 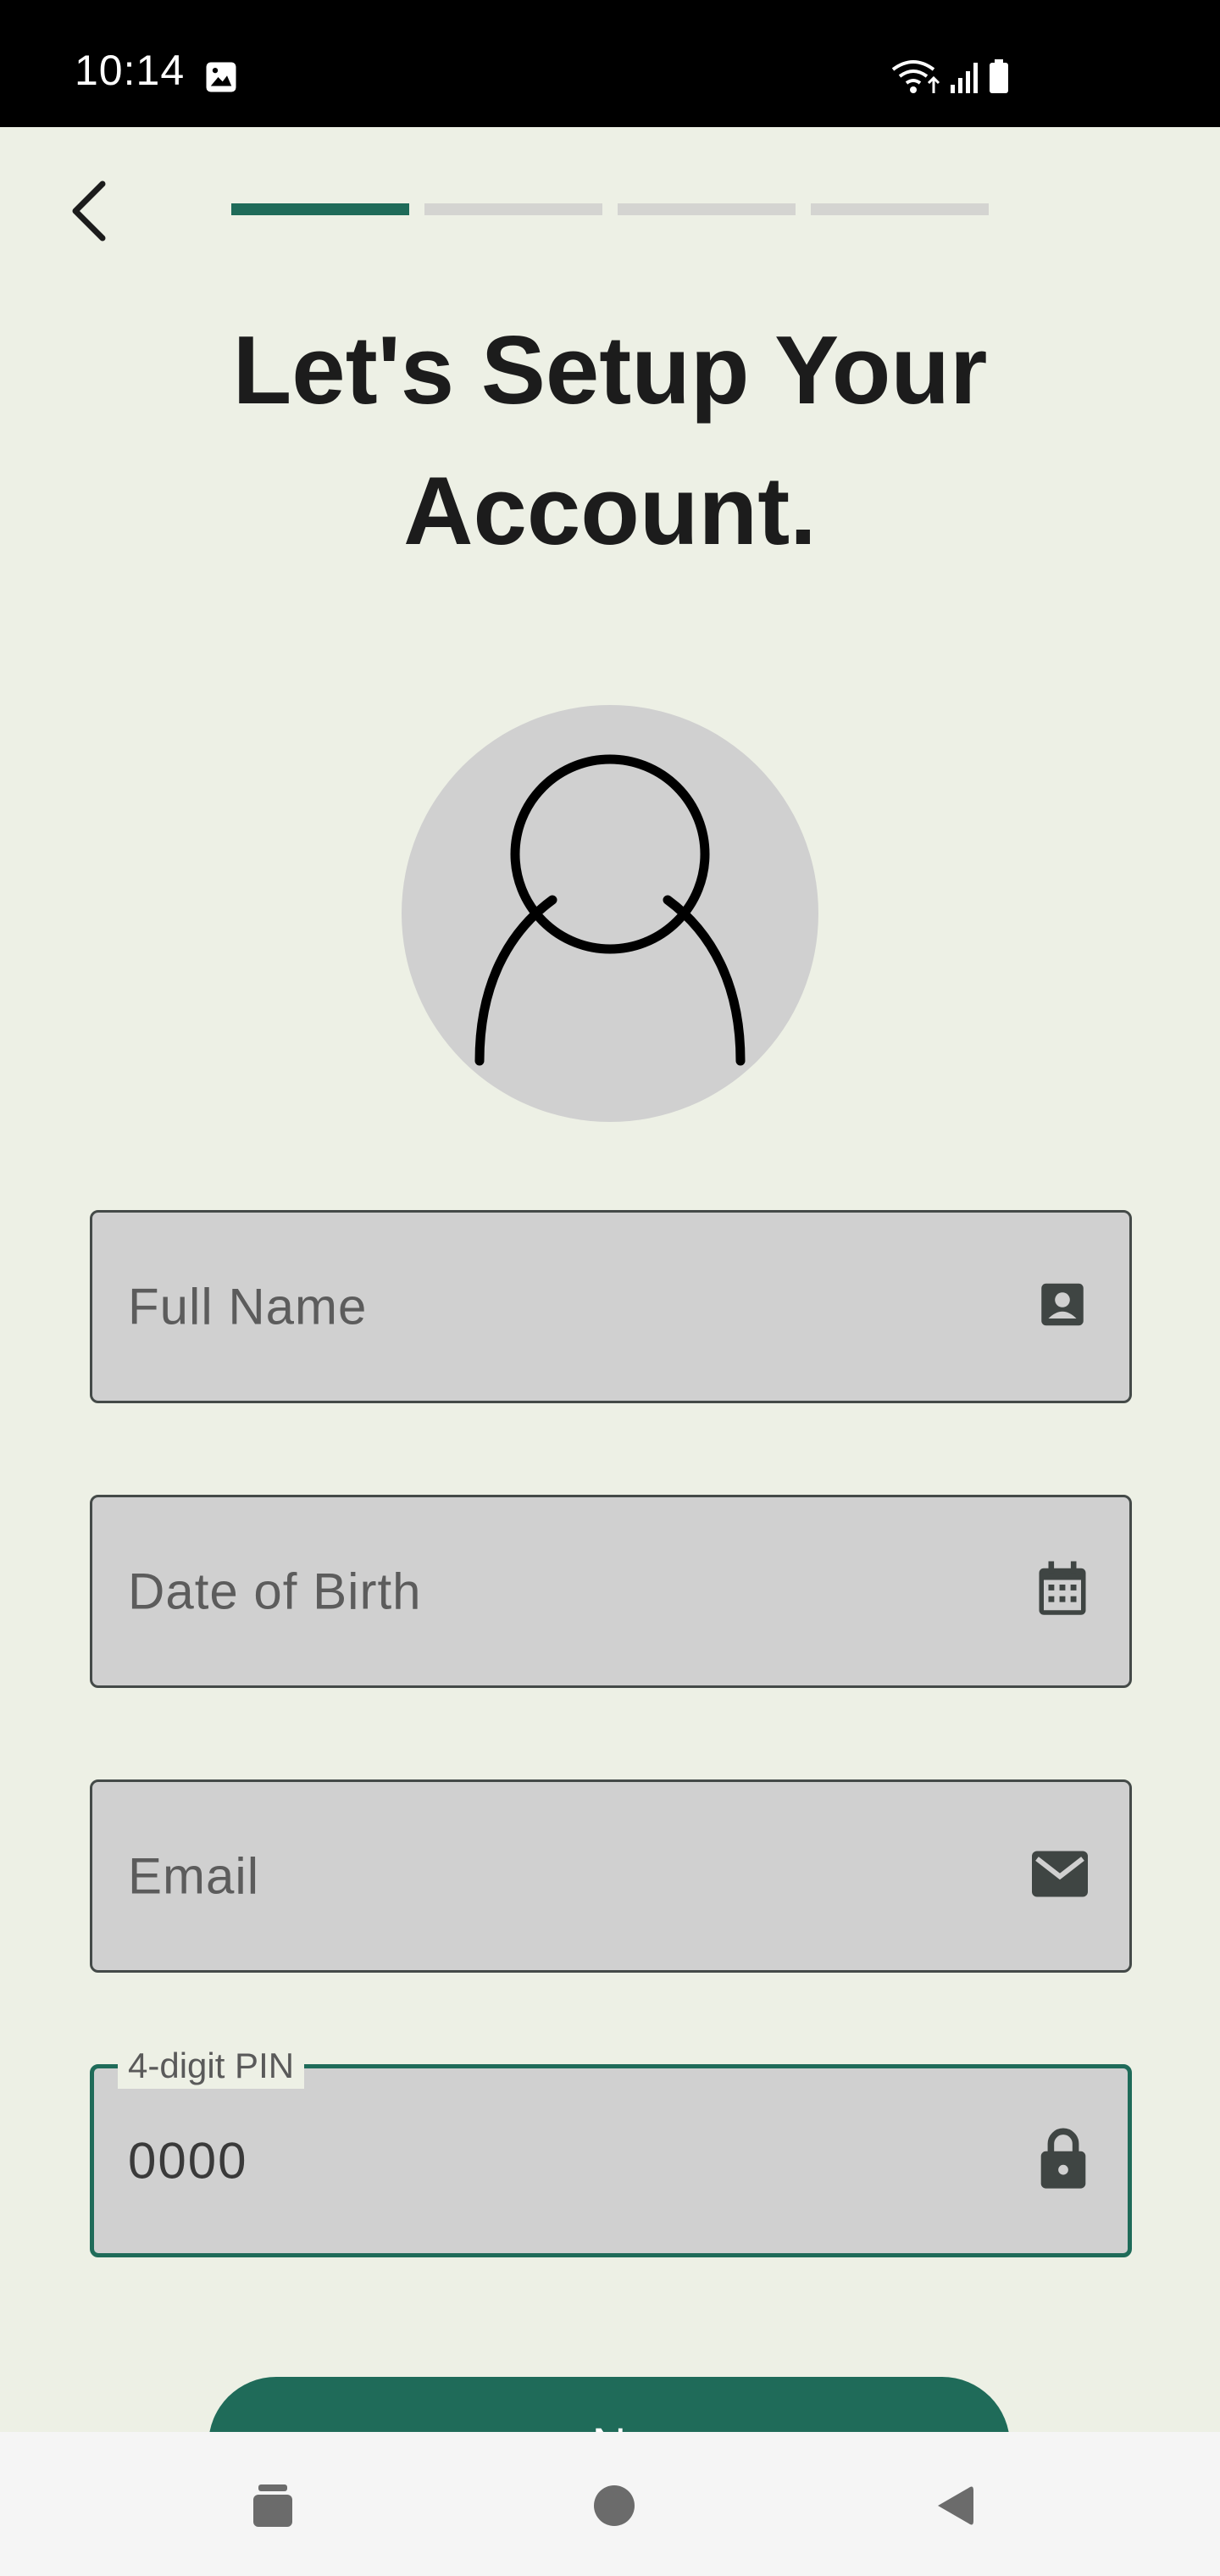 What do you see at coordinates (610, 441) in the screenshot?
I see `page-title: Let's Setup Your Account.` at bounding box center [610, 441].